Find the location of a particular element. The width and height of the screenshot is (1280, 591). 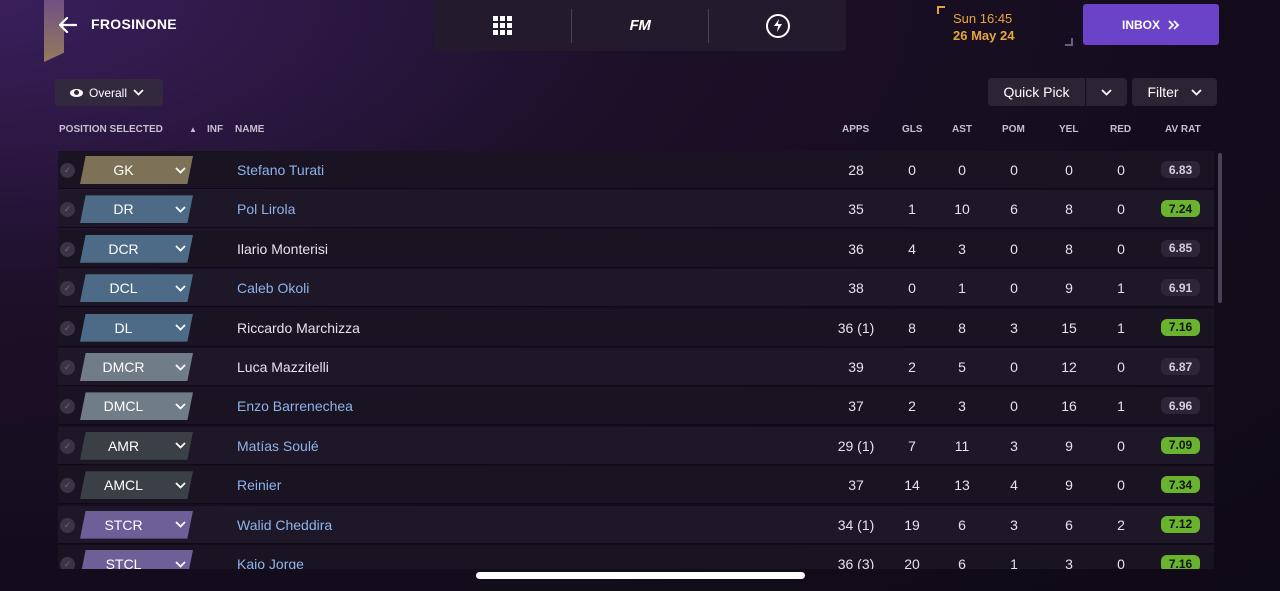

table-row: ✓ STCR Walid Cheddira 34 (1) 19 6 3 6 2 7.12 is located at coordinates (636, 524).